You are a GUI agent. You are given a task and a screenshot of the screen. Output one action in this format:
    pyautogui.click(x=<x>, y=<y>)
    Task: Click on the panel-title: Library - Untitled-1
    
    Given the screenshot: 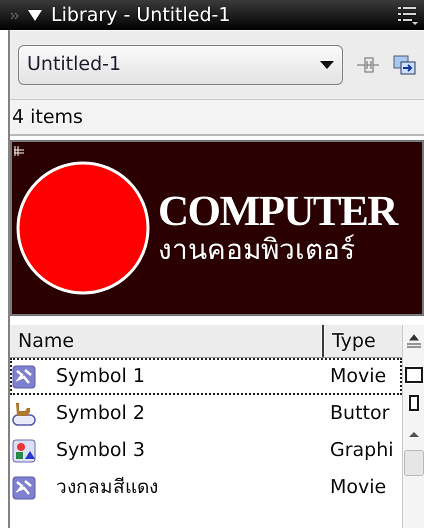 What is the action you would take?
    pyautogui.click(x=140, y=15)
    